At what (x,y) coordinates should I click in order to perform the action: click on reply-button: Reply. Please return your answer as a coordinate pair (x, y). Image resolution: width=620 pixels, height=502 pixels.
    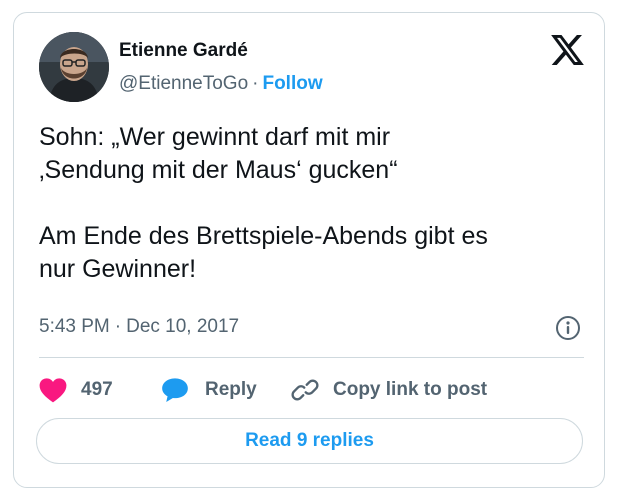
    Looking at the image, I should click on (209, 390).